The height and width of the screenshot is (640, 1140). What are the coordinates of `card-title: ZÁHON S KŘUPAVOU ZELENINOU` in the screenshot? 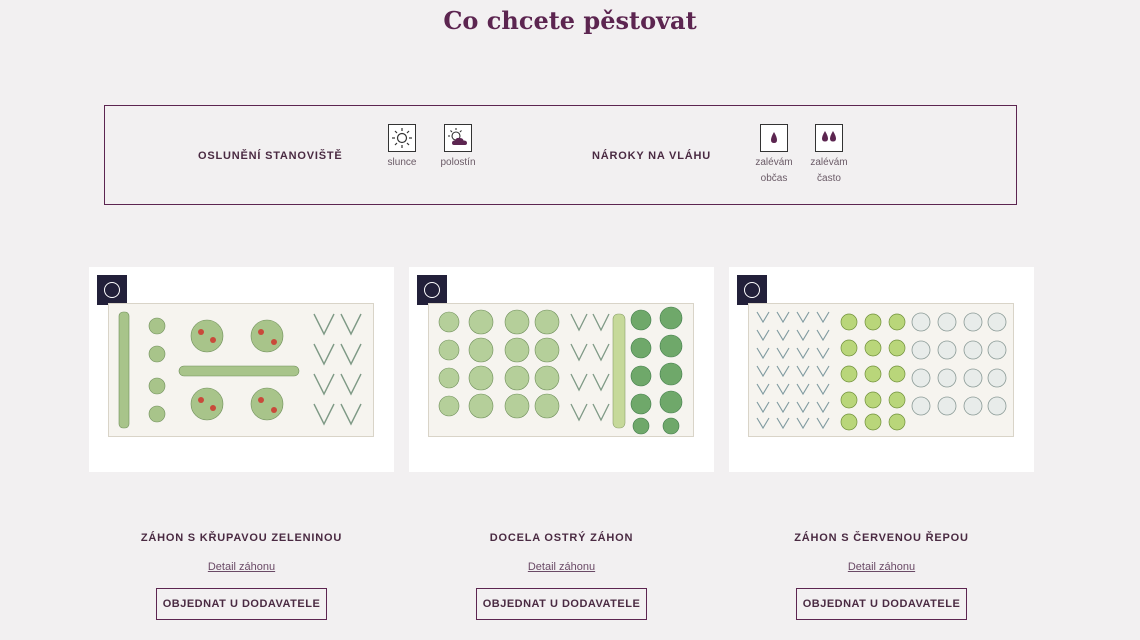 It's located at (241, 538).